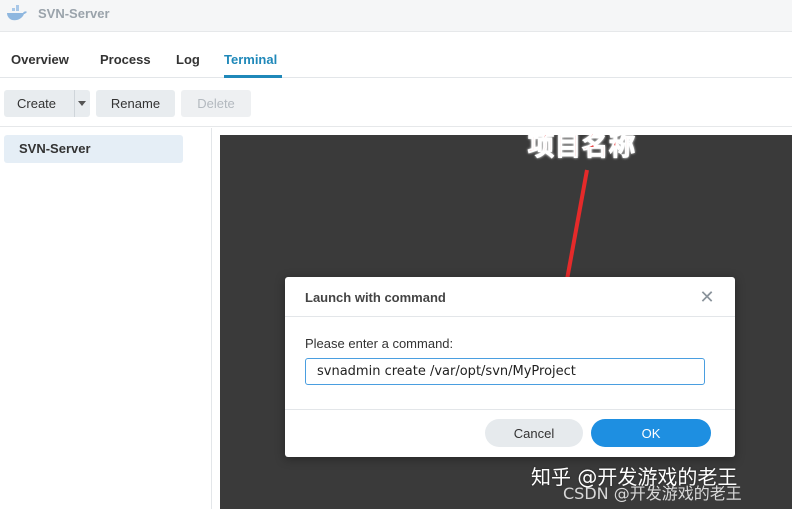  What do you see at coordinates (510, 409) in the screenshot?
I see `dialog-divider` at bounding box center [510, 409].